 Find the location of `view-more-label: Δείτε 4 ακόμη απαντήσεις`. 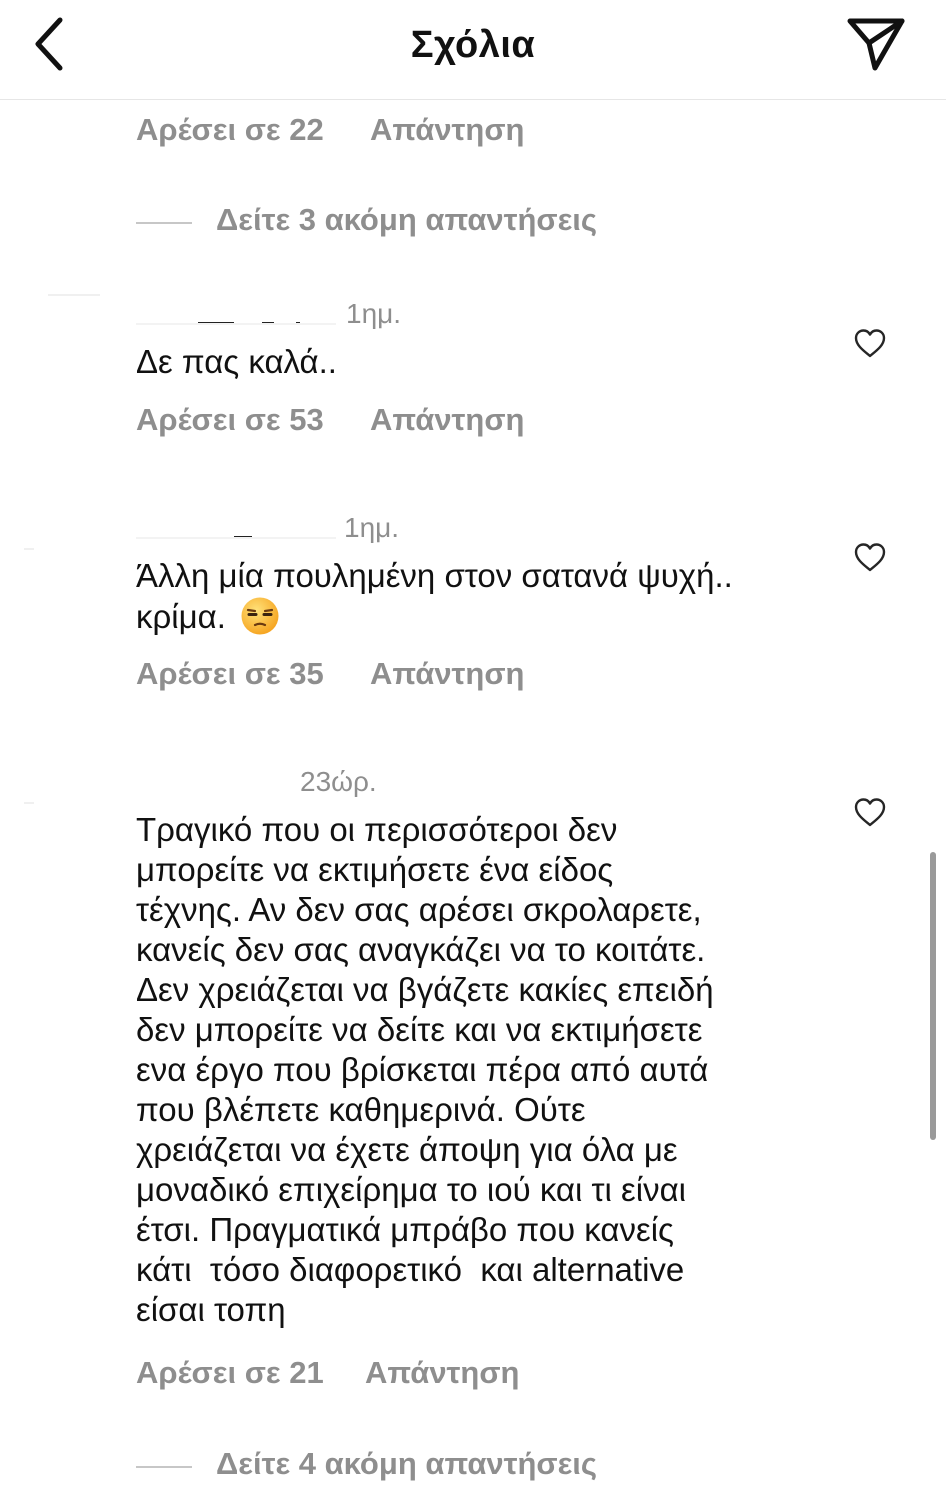

view-more-label: Δείτε 4 ακόμη απαντήσεις is located at coordinates (407, 1463).